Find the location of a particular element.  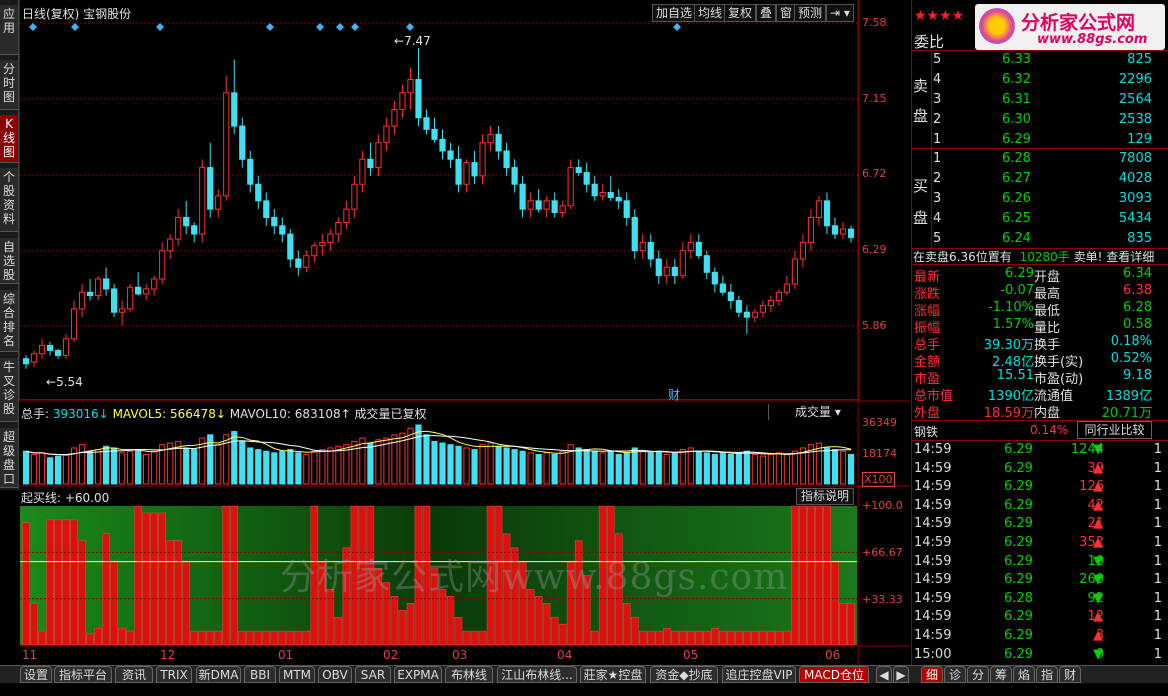

sector-name: 钢铁 is located at coordinates (926, 431).